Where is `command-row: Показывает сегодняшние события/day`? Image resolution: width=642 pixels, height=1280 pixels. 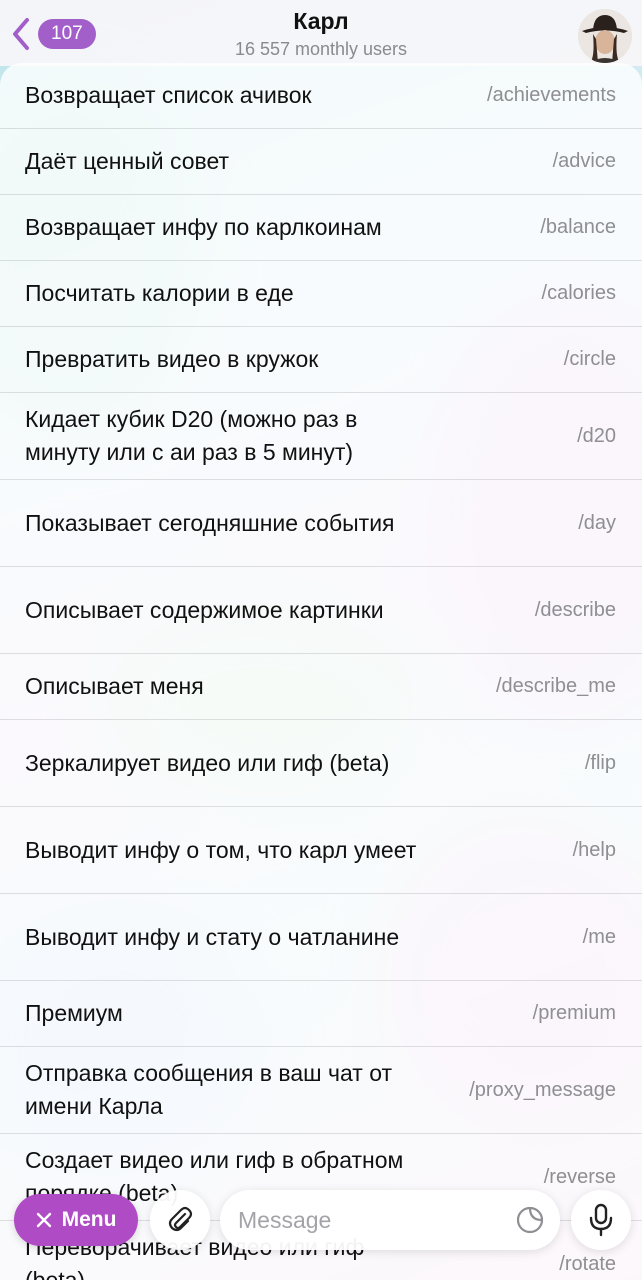
command-row: Показывает сегодняшние события/day is located at coordinates (321, 523).